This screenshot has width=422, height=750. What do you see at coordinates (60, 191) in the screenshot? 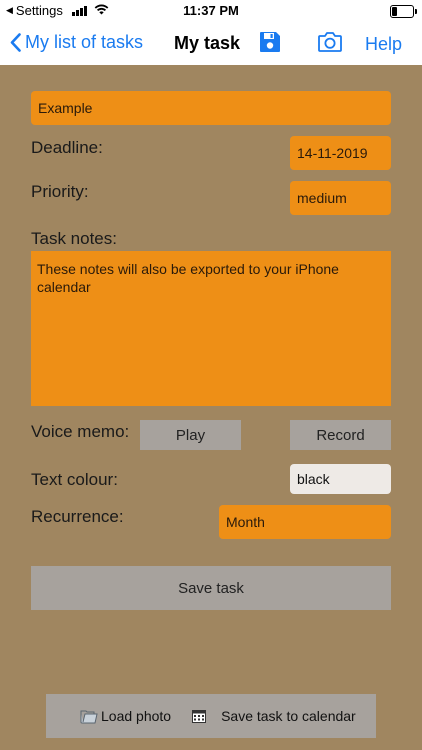
I see `priority-label: Priority:` at bounding box center [60, 191].